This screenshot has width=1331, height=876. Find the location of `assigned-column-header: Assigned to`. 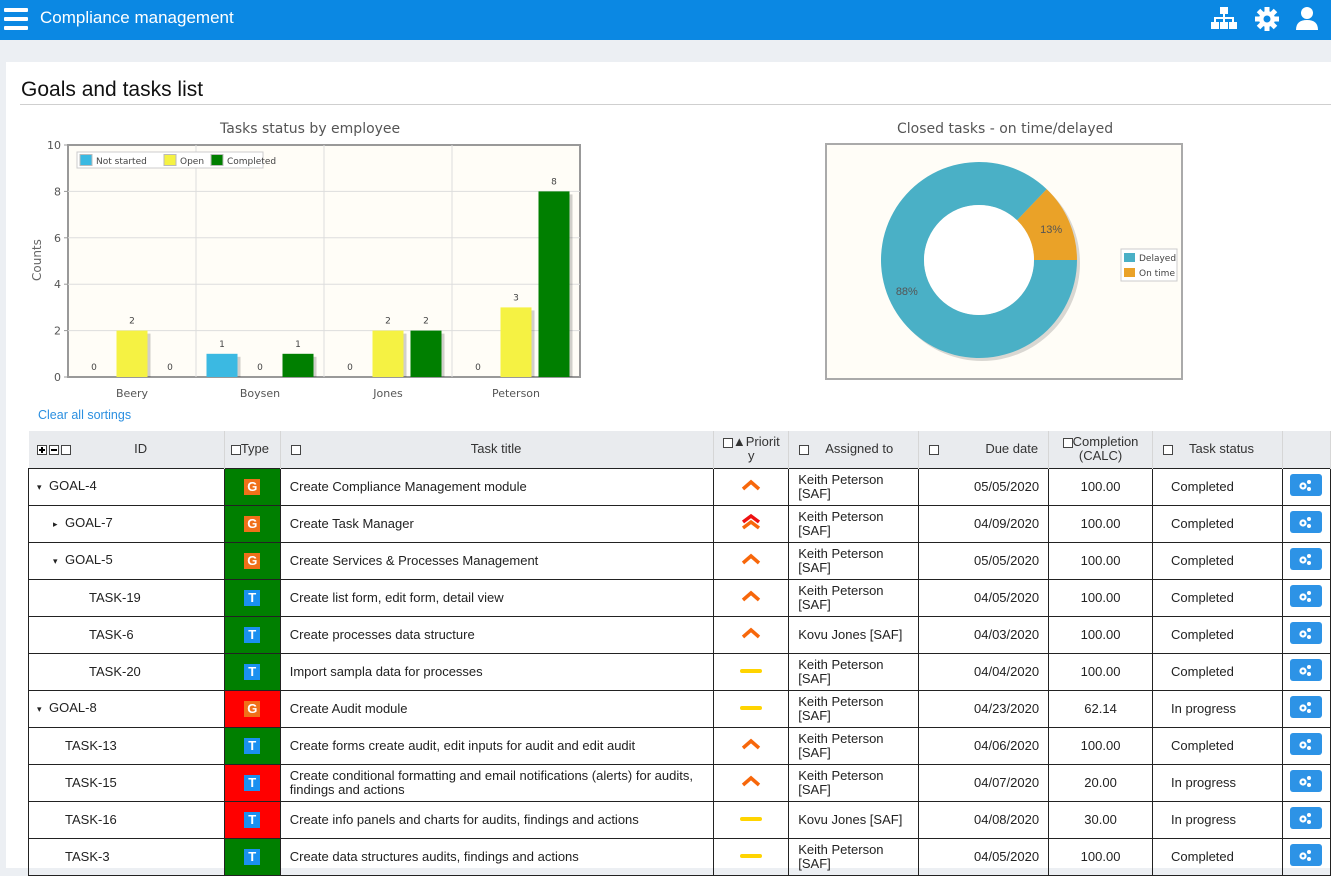

assigned-column-header: Assigned to is located at coordinates (854, 449).